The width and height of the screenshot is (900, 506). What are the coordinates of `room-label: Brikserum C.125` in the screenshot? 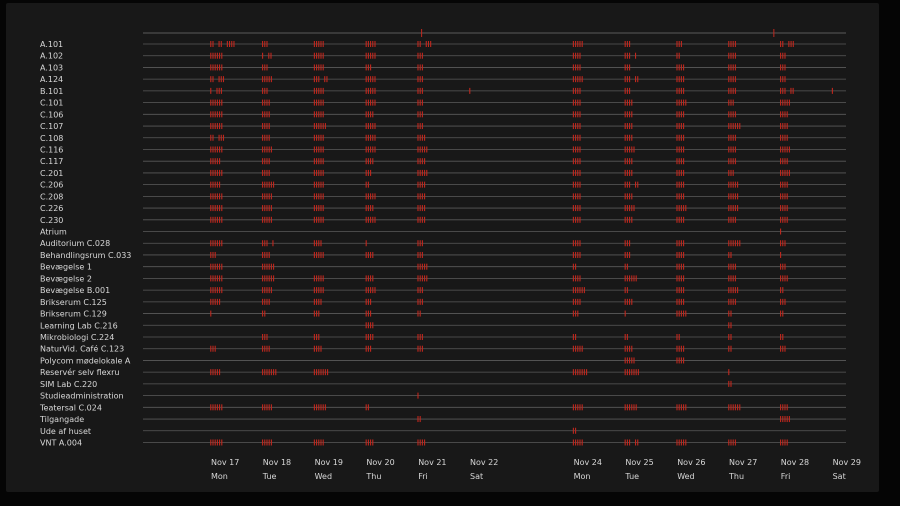 It's located at (73, 302).